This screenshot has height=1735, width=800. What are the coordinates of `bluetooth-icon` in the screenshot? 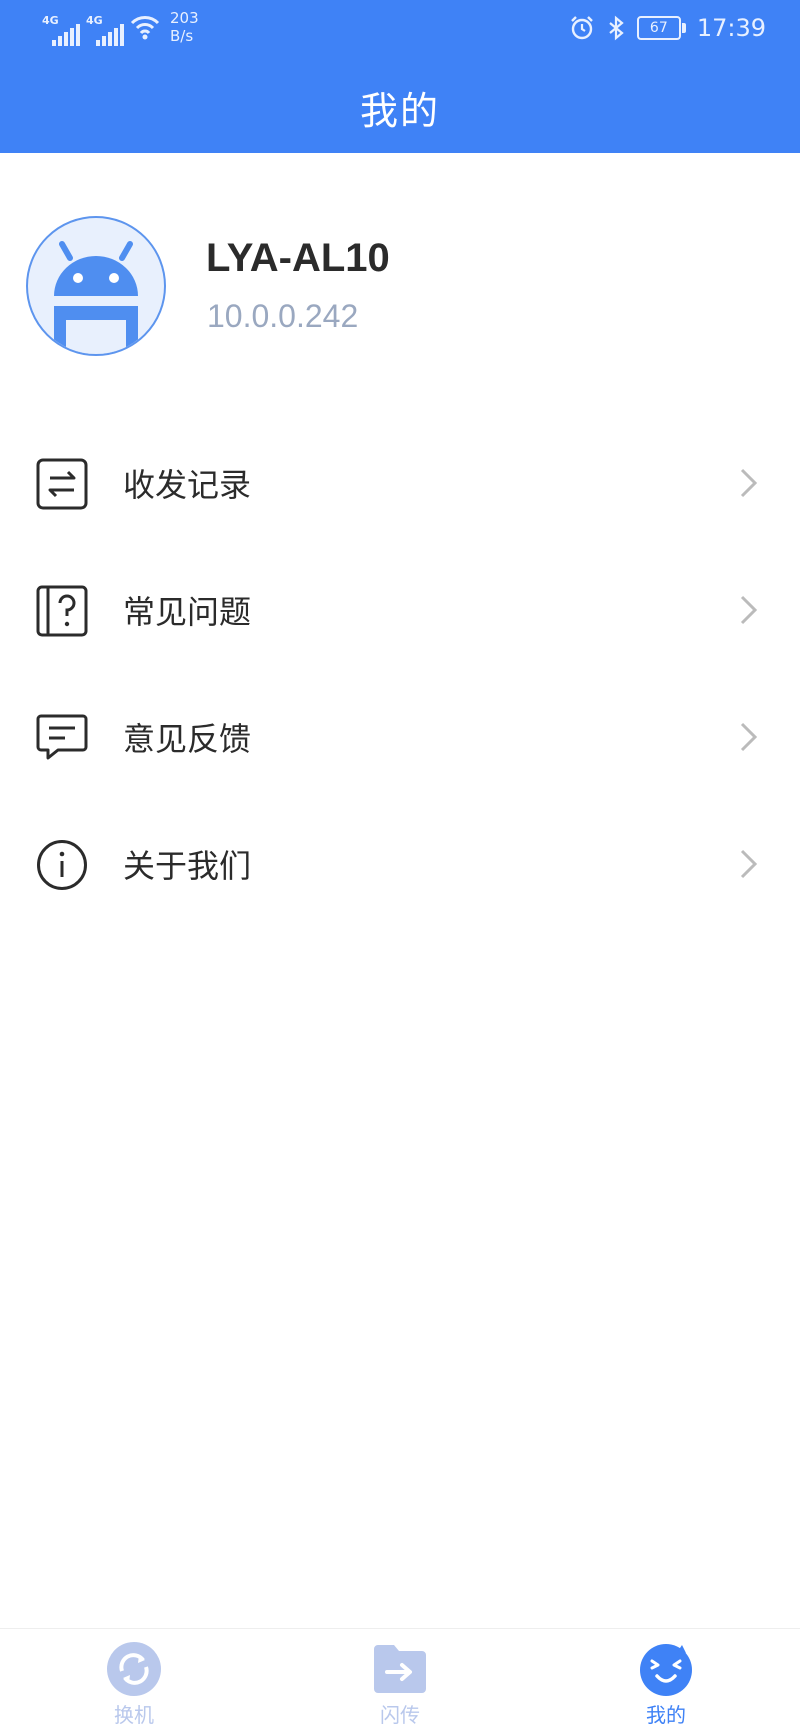 It's located at (616, 28).